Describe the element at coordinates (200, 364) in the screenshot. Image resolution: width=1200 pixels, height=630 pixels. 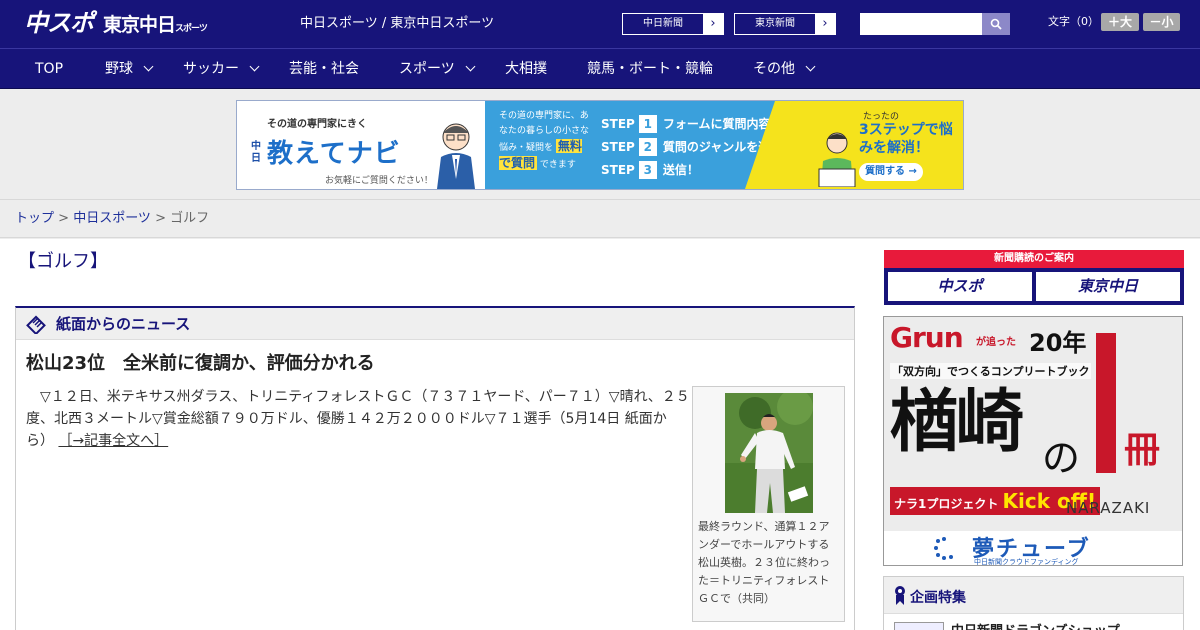
I see `article-headline: 松山23位 全米前に復調か、評価分かれる` at that location.